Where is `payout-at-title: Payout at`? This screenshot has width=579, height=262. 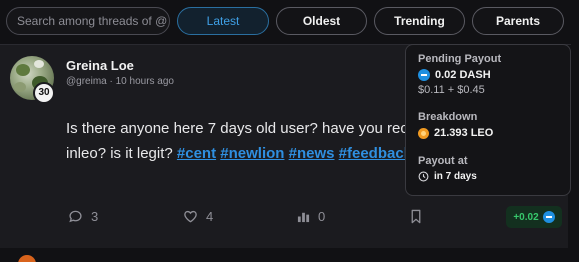
payout-at-title: Payout at is located at coordinates (443, 161).